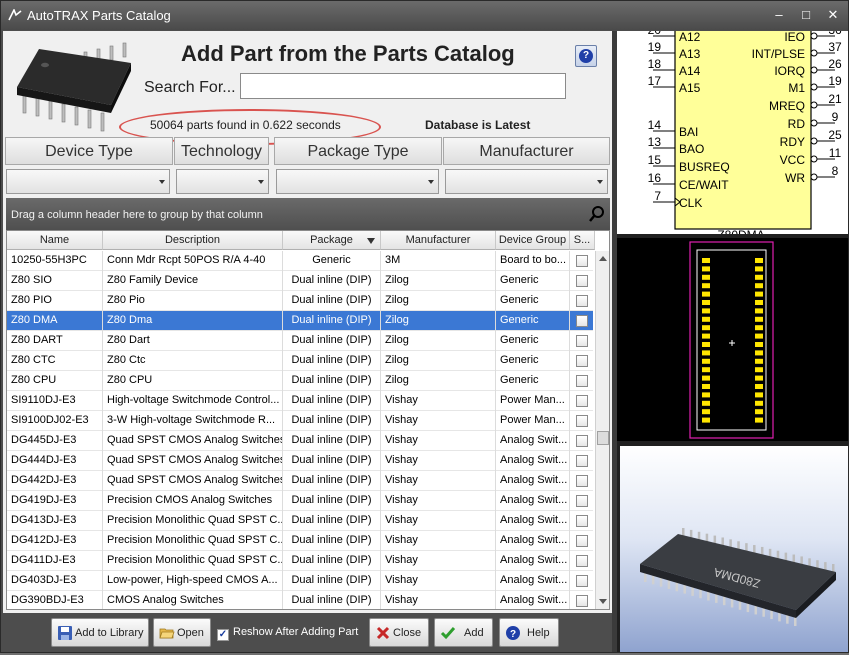  Describe the element at coordinates (738, 577) in the screenshot. I see `3d-chip-render: Z80DMA` at that location.